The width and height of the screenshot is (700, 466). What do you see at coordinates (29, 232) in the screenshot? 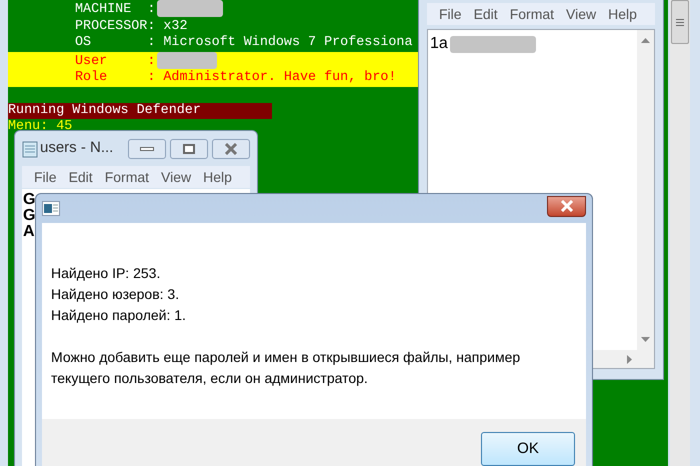
I see `text-line: A` at bounding box center [29, 232].